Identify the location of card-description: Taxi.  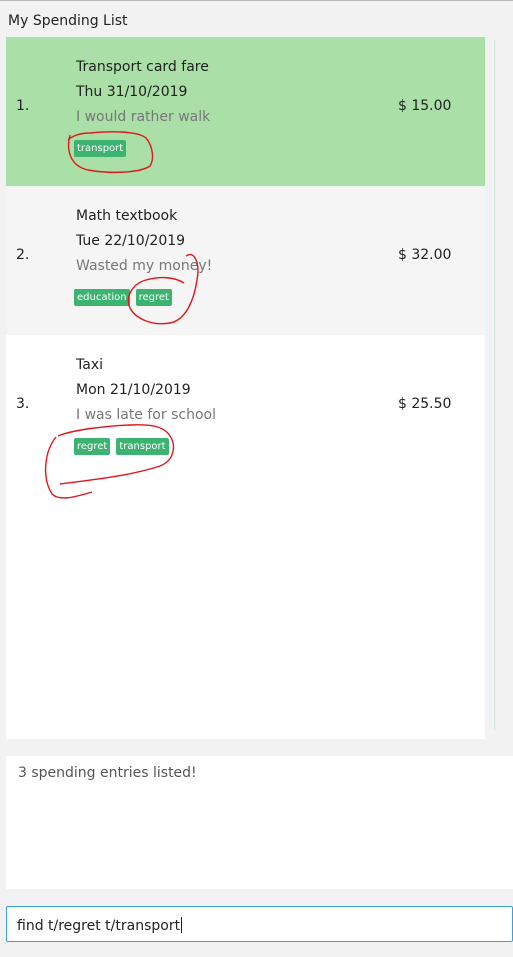
(89, 365).